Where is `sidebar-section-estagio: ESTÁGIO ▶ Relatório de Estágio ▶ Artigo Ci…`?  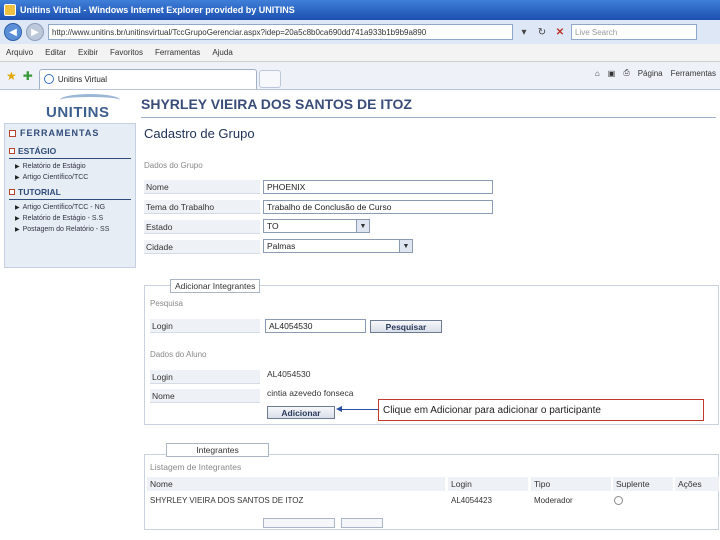 sidebar-section-estagio: ESTÁGIO ▶ Relatório de Estágio ▶ Artigo Ci… is located at coordinates (70, 164).